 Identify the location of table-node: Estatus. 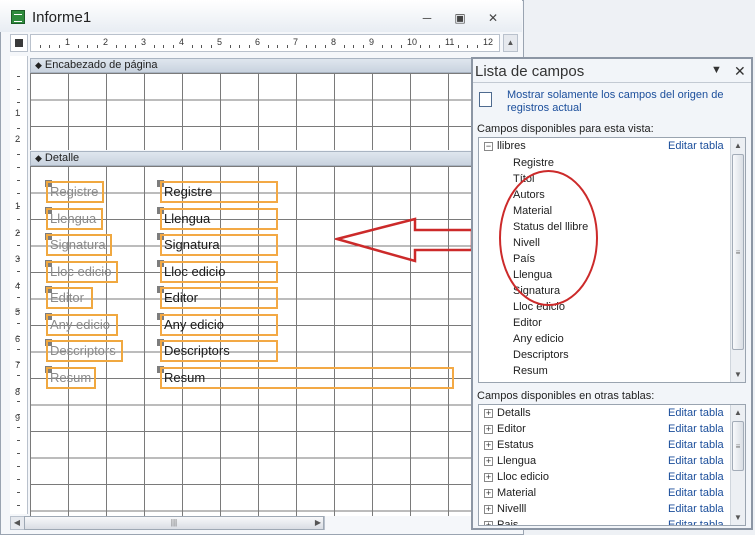
(515, 445).